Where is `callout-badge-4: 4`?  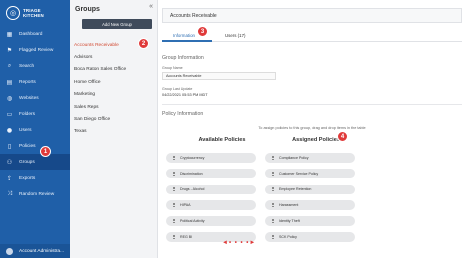 callout-badge-4: 4 is located at coordinates (342, 136).